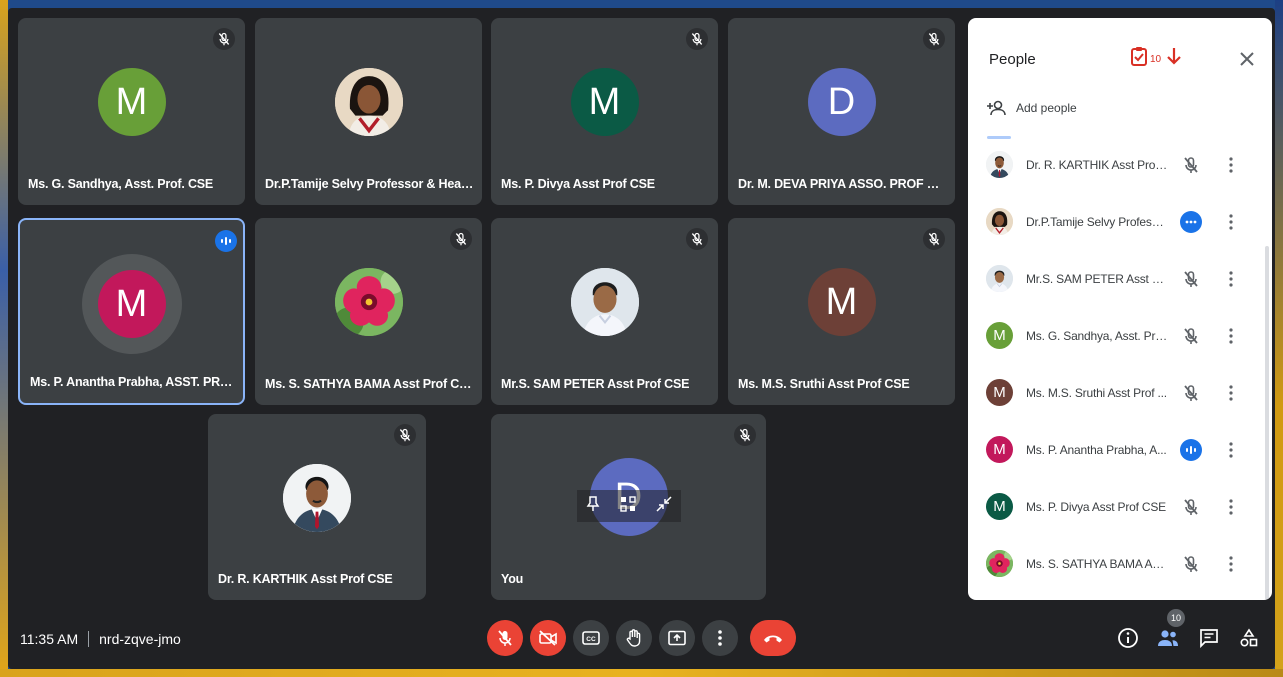 Image resolution: width=1283 pixels, height=677 pixels. Describe the element at coordinates (1247, 59) in the screenshot. I see `close-panel-button` at that location.